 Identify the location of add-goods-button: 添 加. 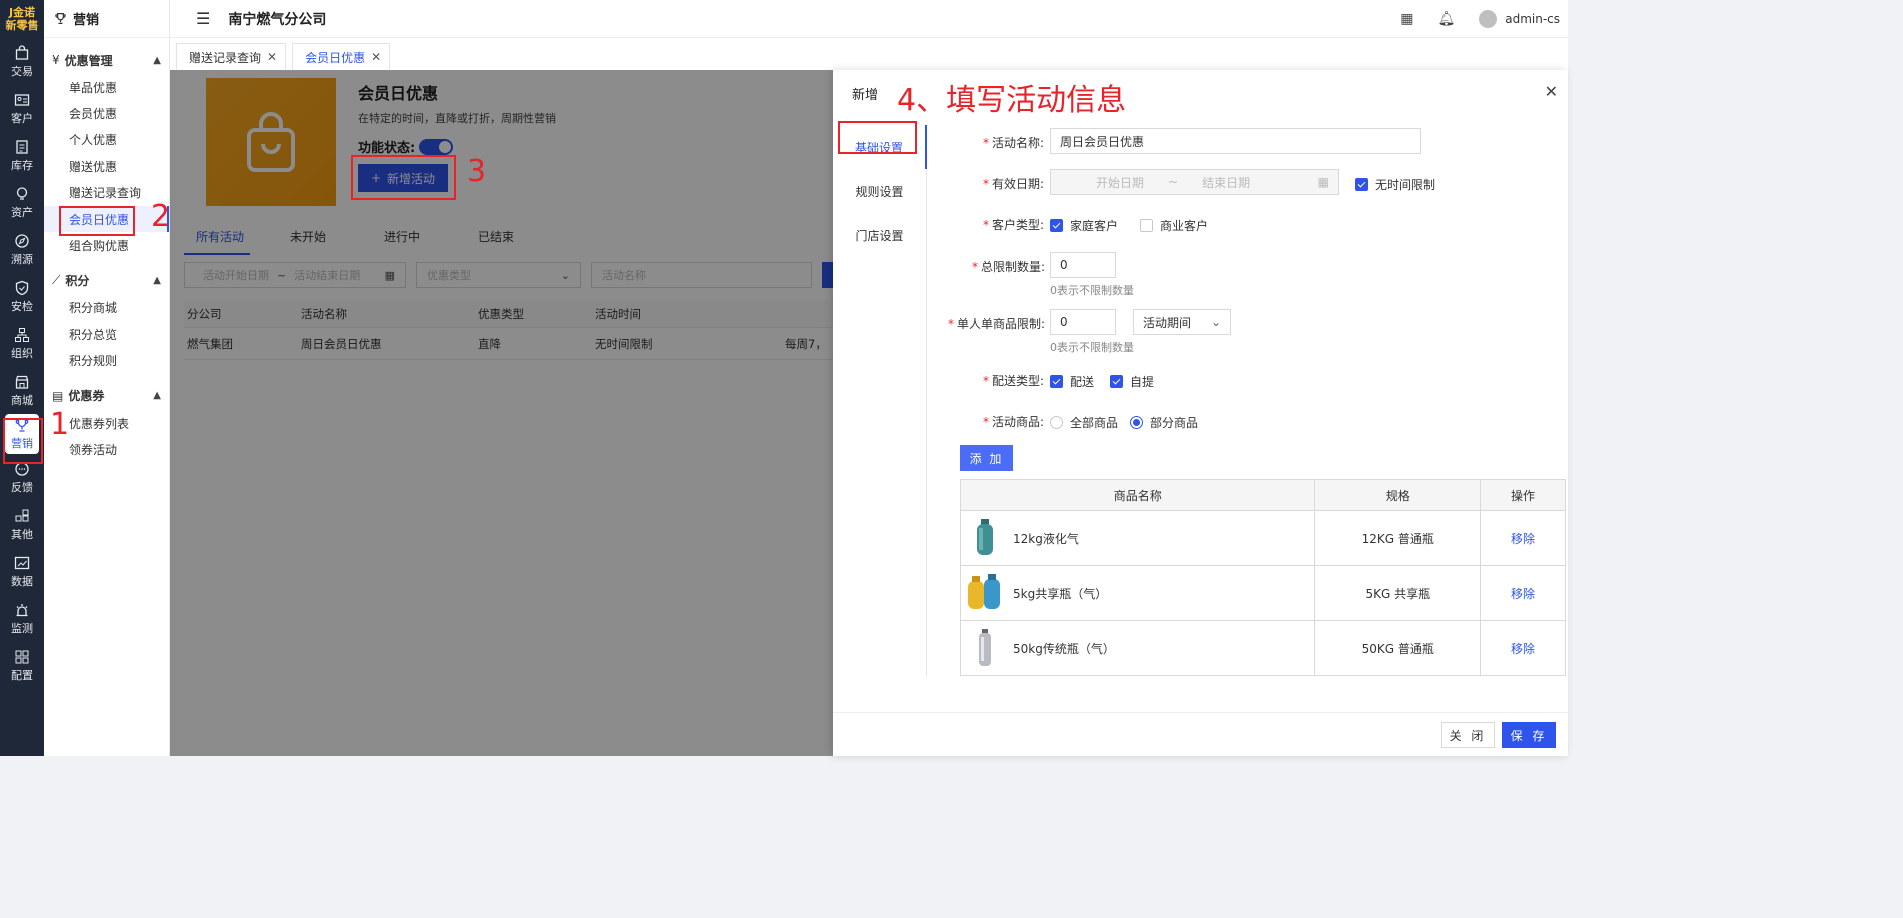
(986, 458).